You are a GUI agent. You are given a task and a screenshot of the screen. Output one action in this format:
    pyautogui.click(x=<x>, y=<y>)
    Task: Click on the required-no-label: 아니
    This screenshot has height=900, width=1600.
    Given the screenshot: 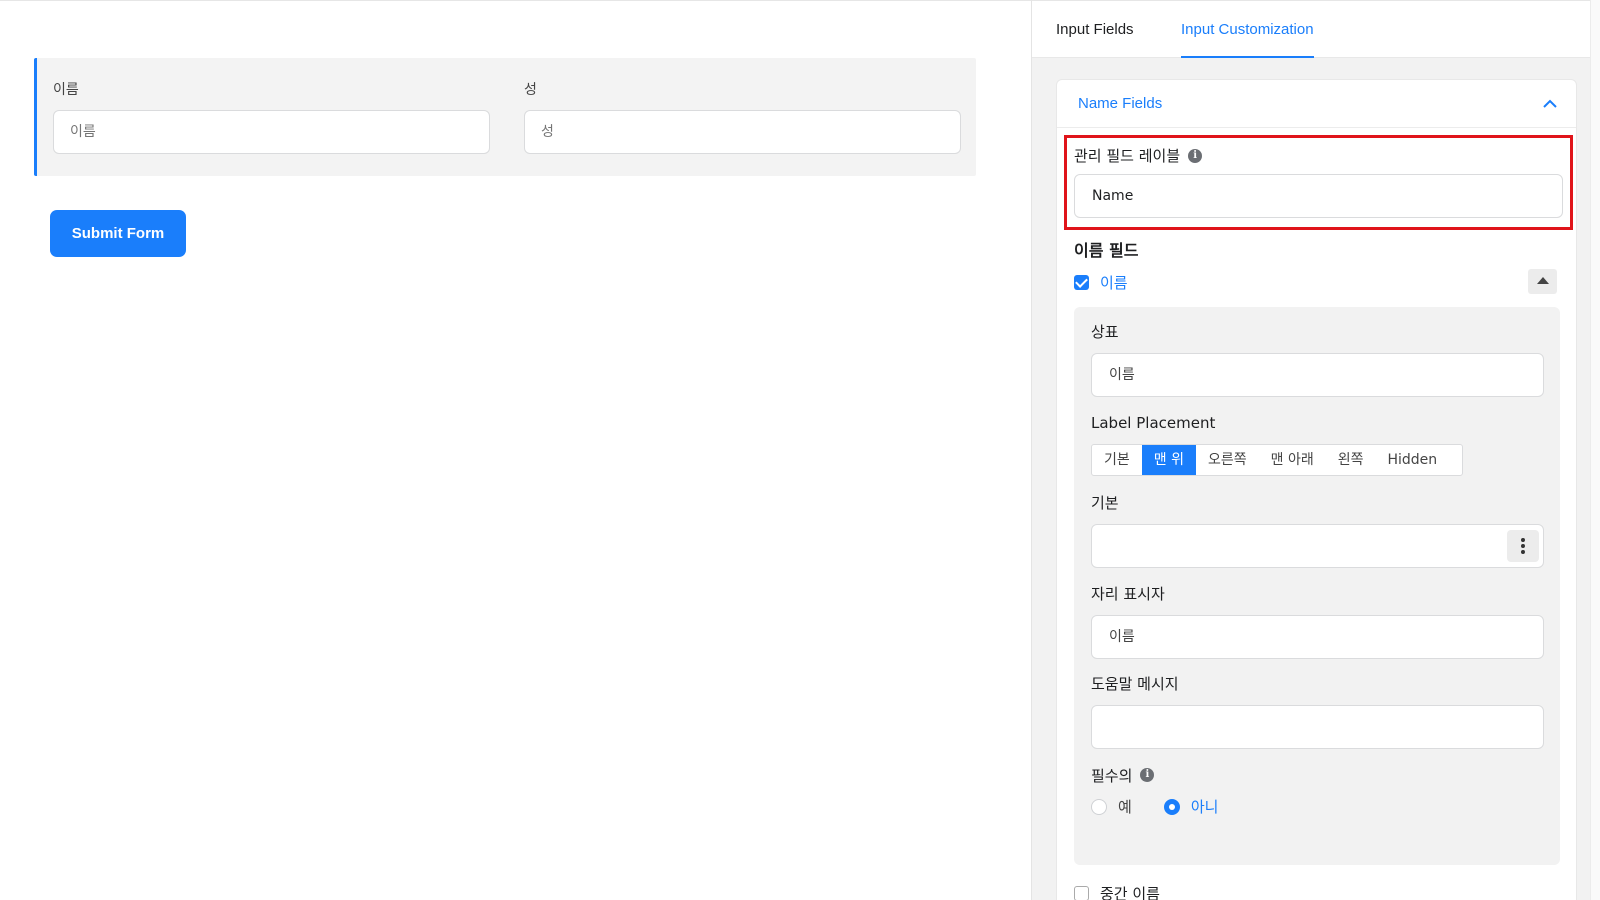 What is the action you would take?
    pyautogui.click(x=1204, y=807)
    